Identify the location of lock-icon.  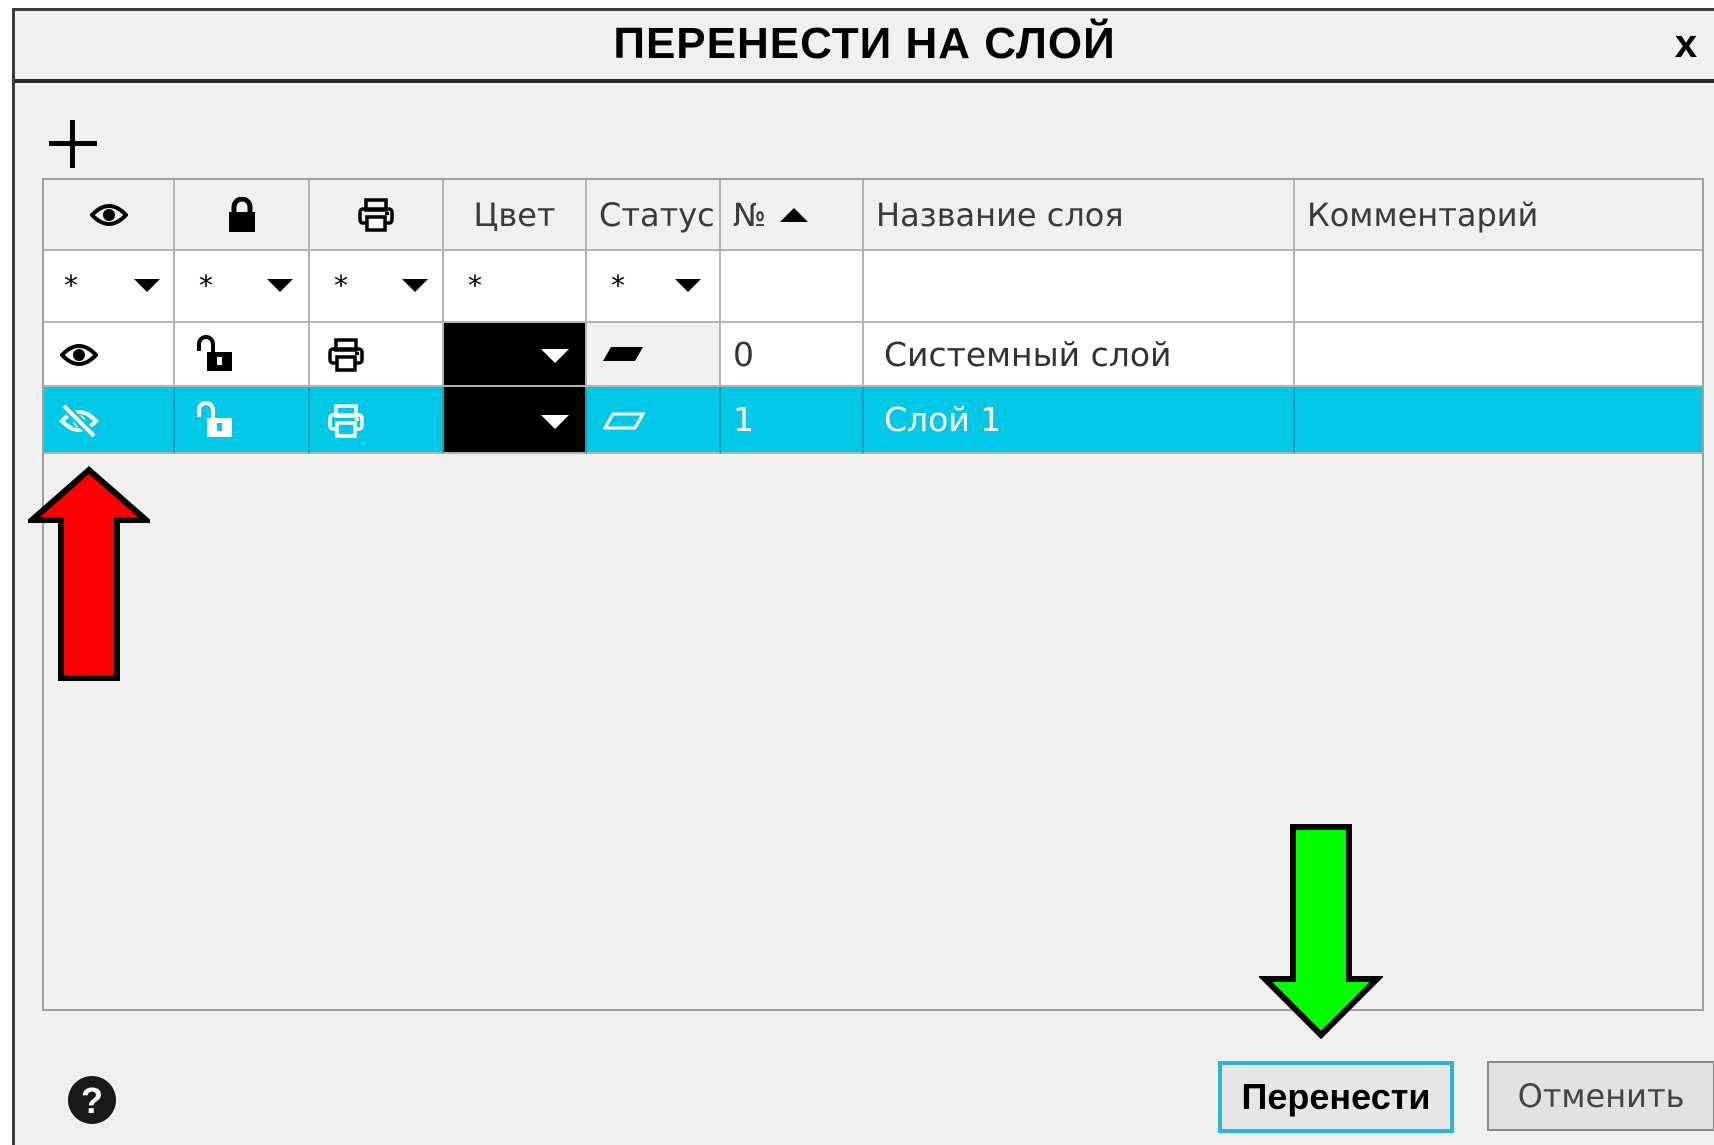
(241, 214).